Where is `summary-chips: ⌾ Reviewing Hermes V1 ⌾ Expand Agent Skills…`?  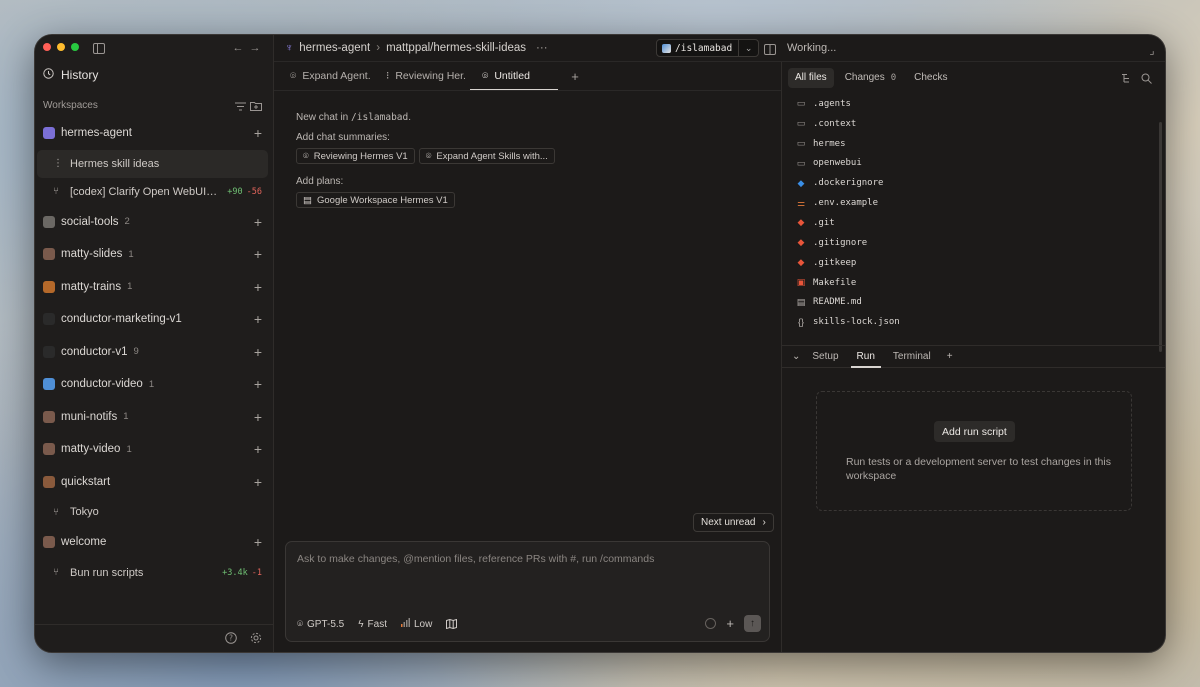
summary-chips: ⌾ Reviewing Hermes V1 ⌾ Expand Agent Skills… is located at coordinates (527, 156).